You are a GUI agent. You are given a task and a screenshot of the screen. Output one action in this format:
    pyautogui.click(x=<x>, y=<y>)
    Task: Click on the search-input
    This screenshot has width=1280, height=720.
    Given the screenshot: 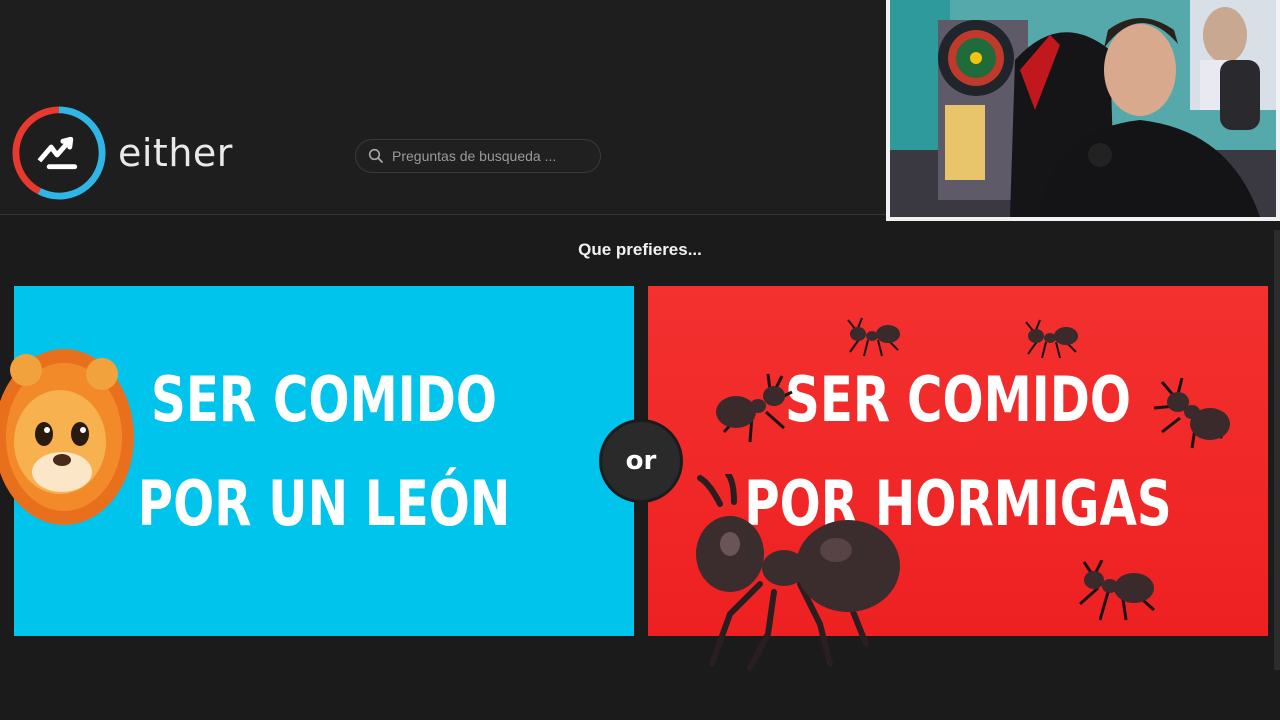 What is the action you would take?
    pyautogui.click(x=492, y=156)
    